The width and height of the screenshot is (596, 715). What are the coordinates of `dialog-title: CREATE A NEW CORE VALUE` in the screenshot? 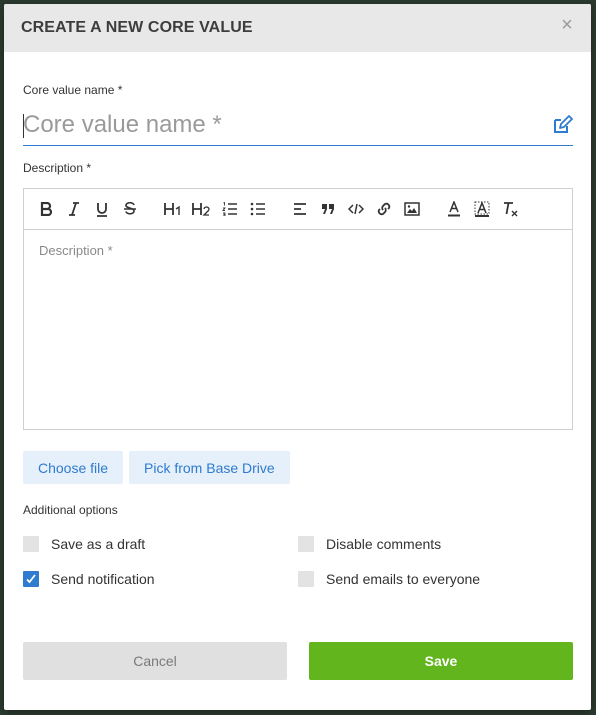 It's located at (137, 27).